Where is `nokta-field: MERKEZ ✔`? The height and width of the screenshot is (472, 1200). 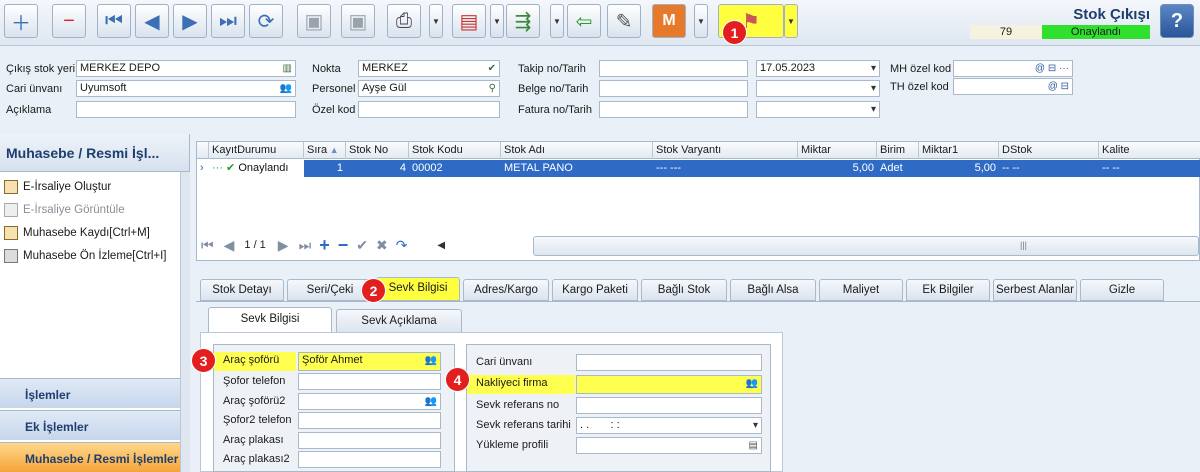 nokta-field: MERKEZ ✔ is located at coordinates (429, 68).